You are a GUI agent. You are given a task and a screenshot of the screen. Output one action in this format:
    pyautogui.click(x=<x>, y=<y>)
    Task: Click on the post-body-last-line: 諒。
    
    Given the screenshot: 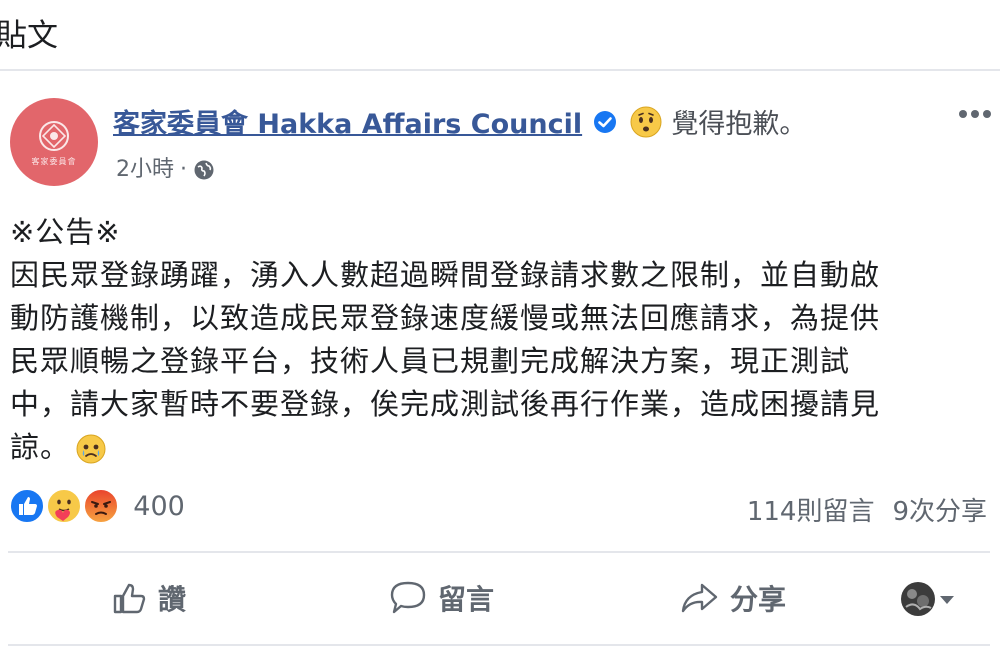 What is the action you would take?
    pyautogui.click(x=500, y=447)
    